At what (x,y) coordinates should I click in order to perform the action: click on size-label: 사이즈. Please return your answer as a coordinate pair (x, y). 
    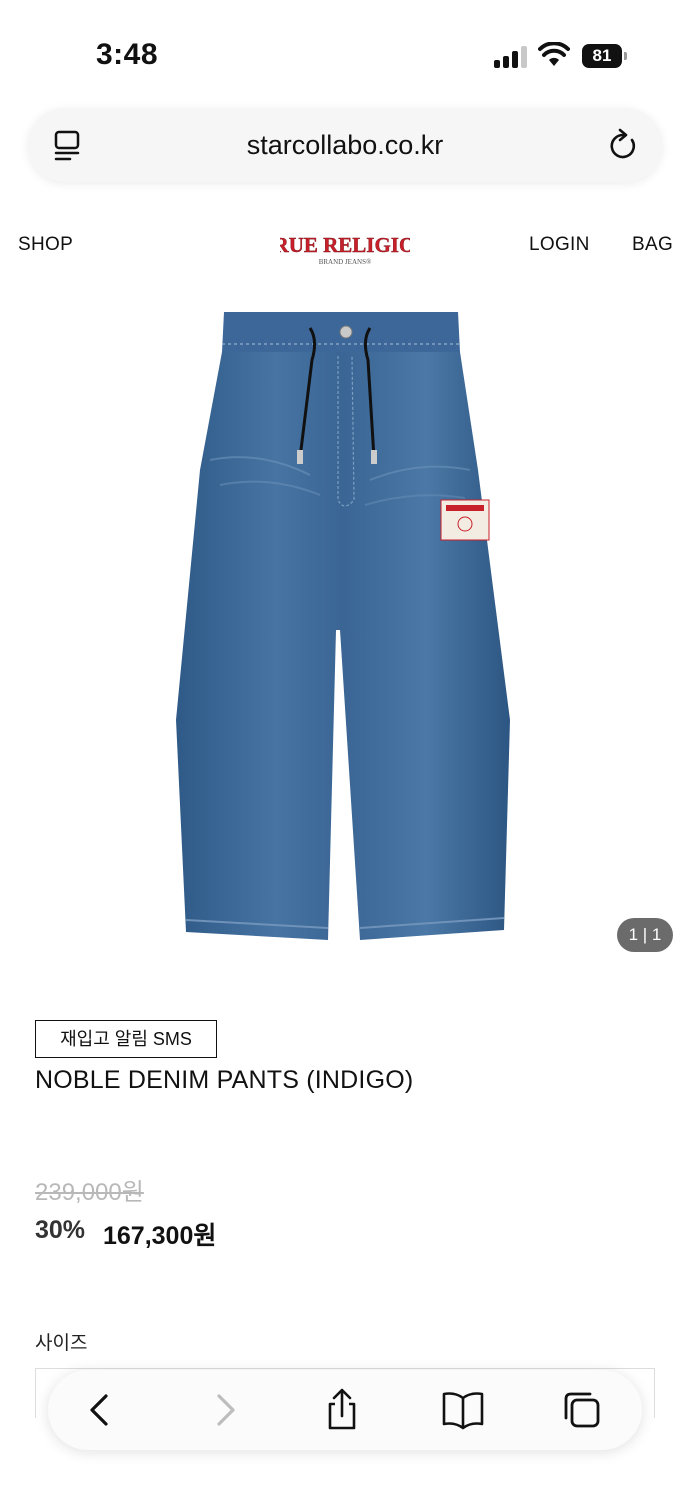
    Looking at the image, I should click on (61, 1343).